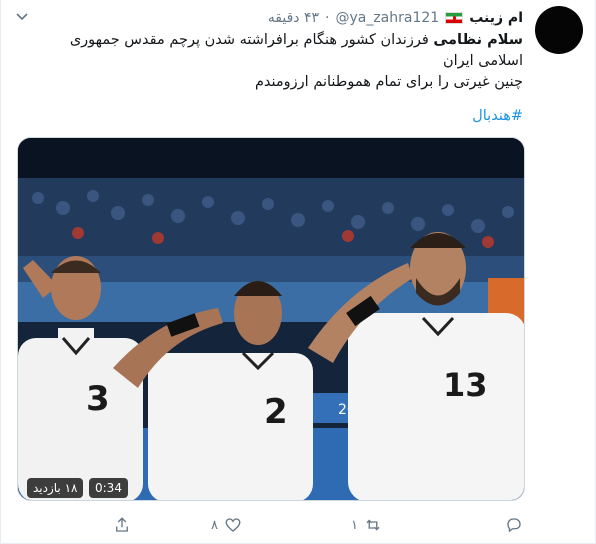 This screenshot has height=544, width=596. What do you see at coordinates (454, 18) in the screenshot?
I see `iran-flag-icon` at bounding box center [454, 18].